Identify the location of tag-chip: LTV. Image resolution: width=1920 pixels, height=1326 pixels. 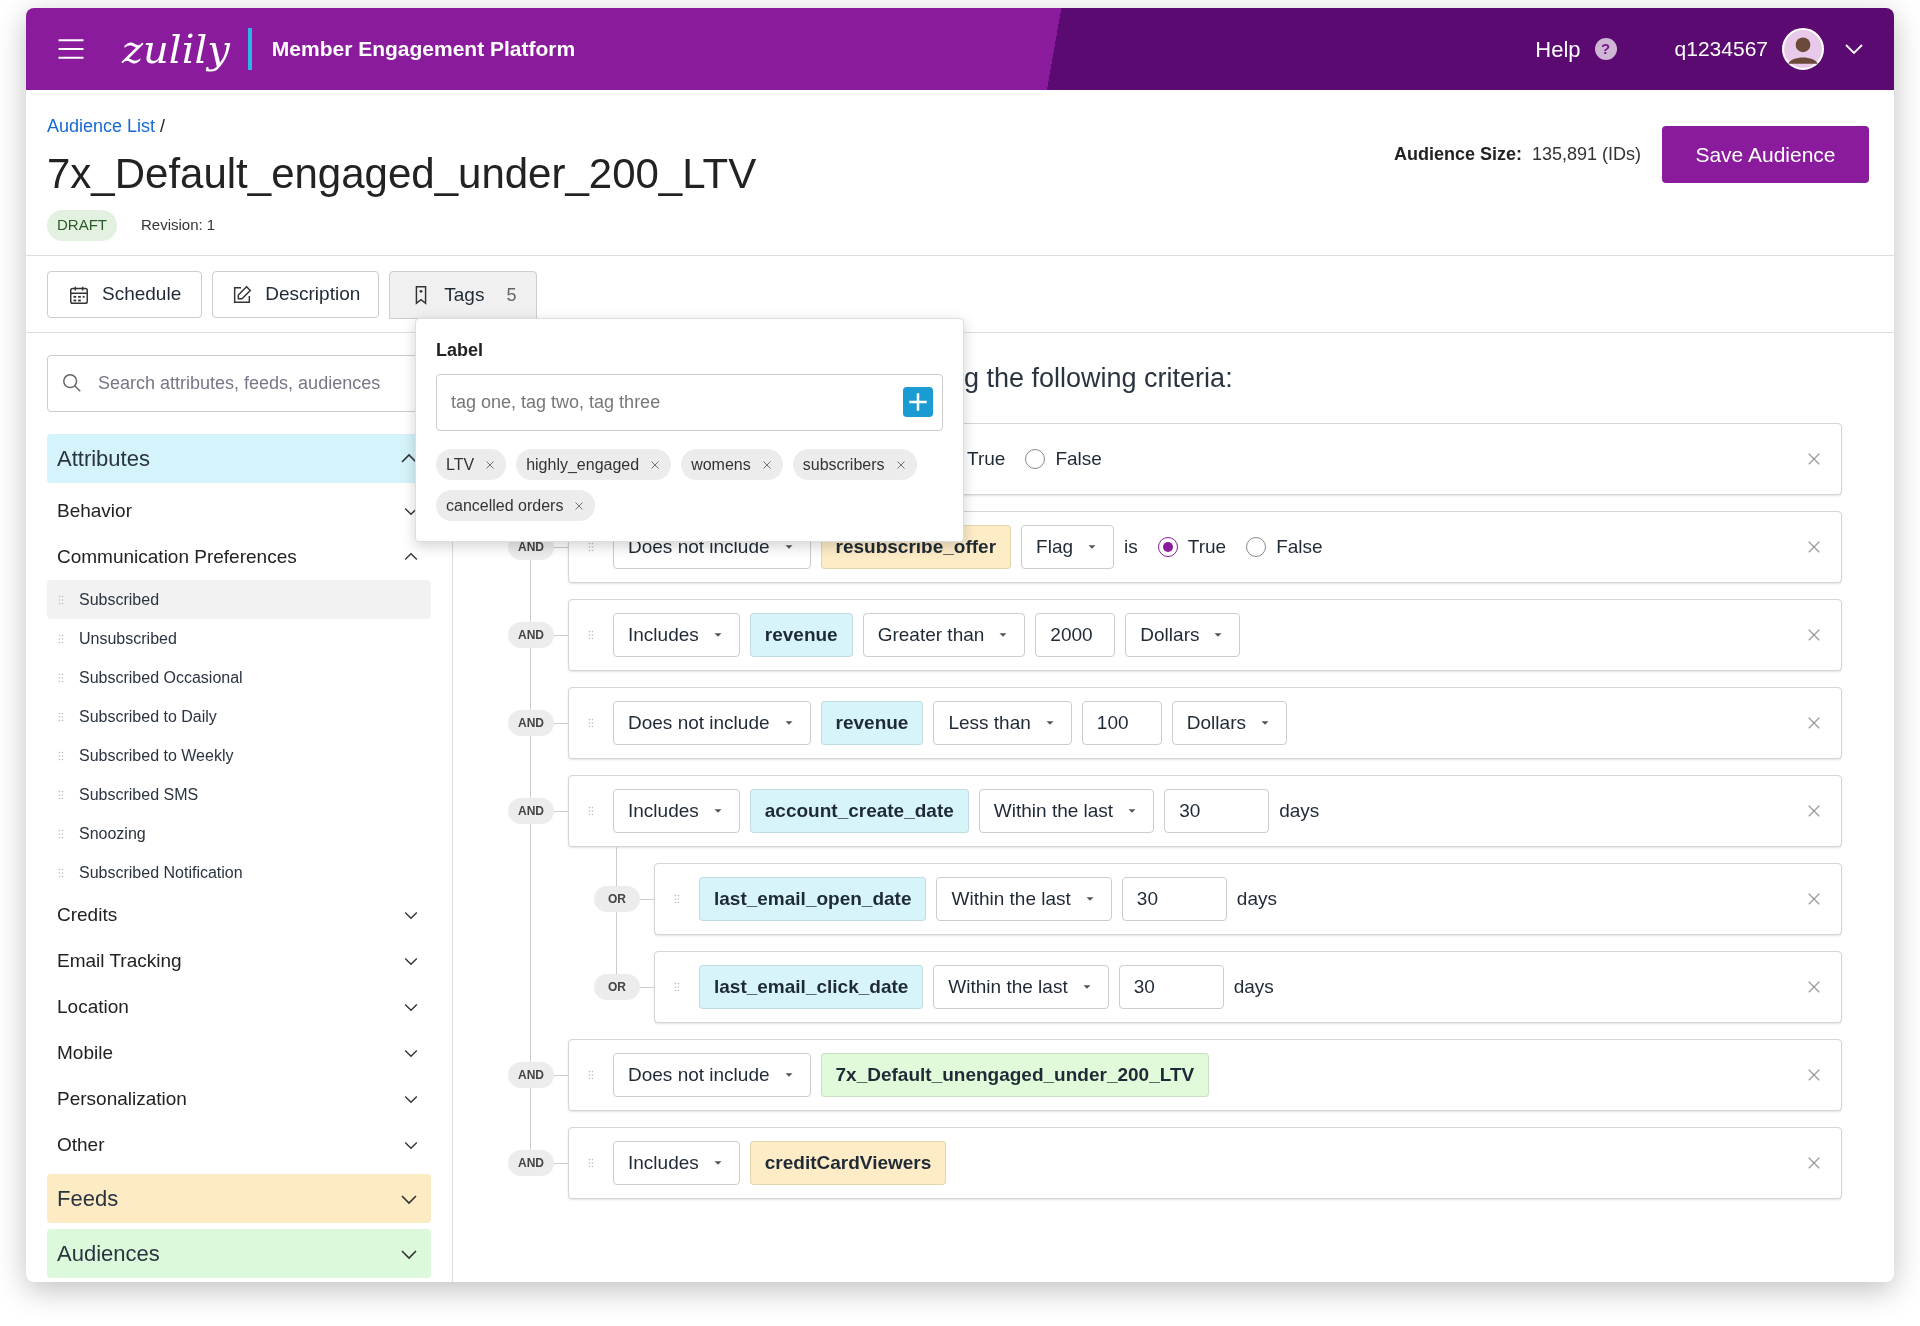
(471, 464).